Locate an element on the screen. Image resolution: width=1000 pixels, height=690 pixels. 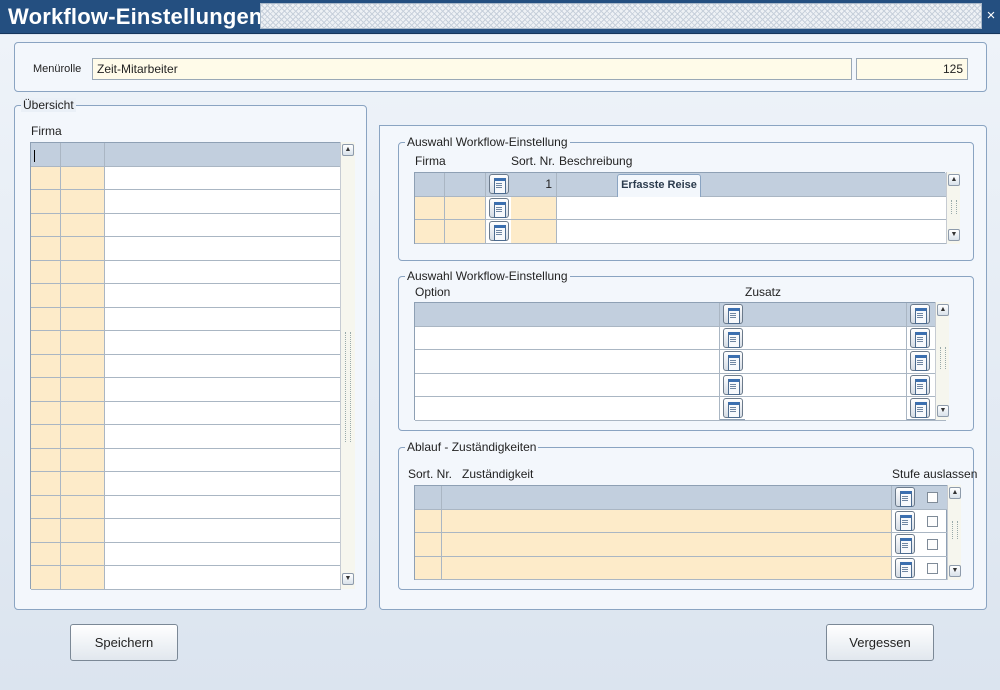
section3-scrollbar: ▲ ▼ is located at coordinates (954, 532).